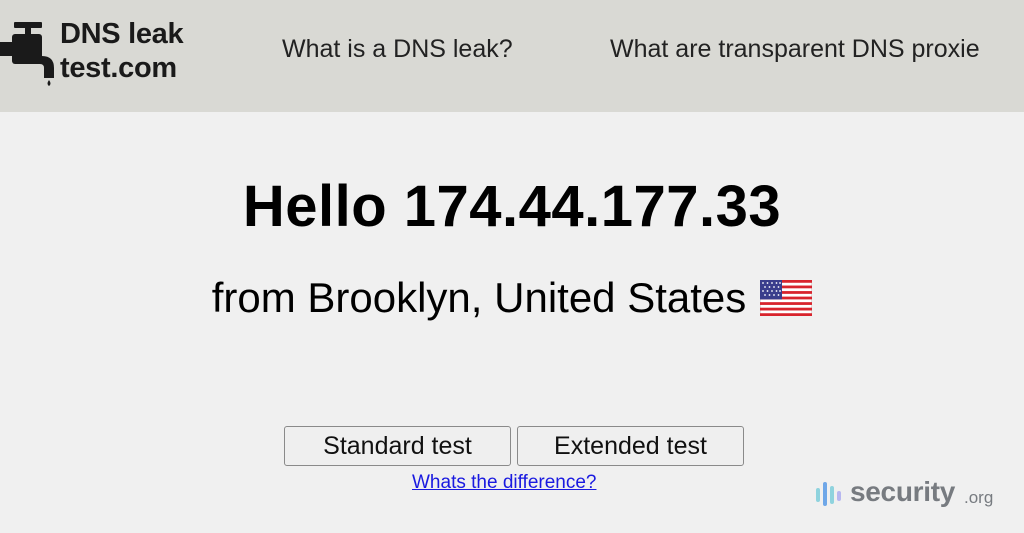 The image size is (1024, 533). What do you see at coordinates (504, 483) in the screenshot?
I see `whats-the-difference-link: Whats the difference?` at bounding box center [504, 483].